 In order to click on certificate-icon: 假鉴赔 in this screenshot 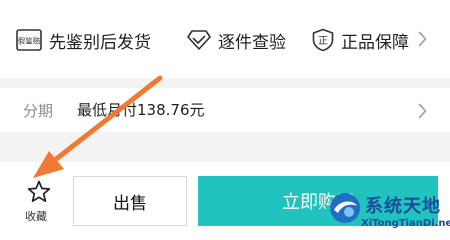, I will do `click(29, 40)`.